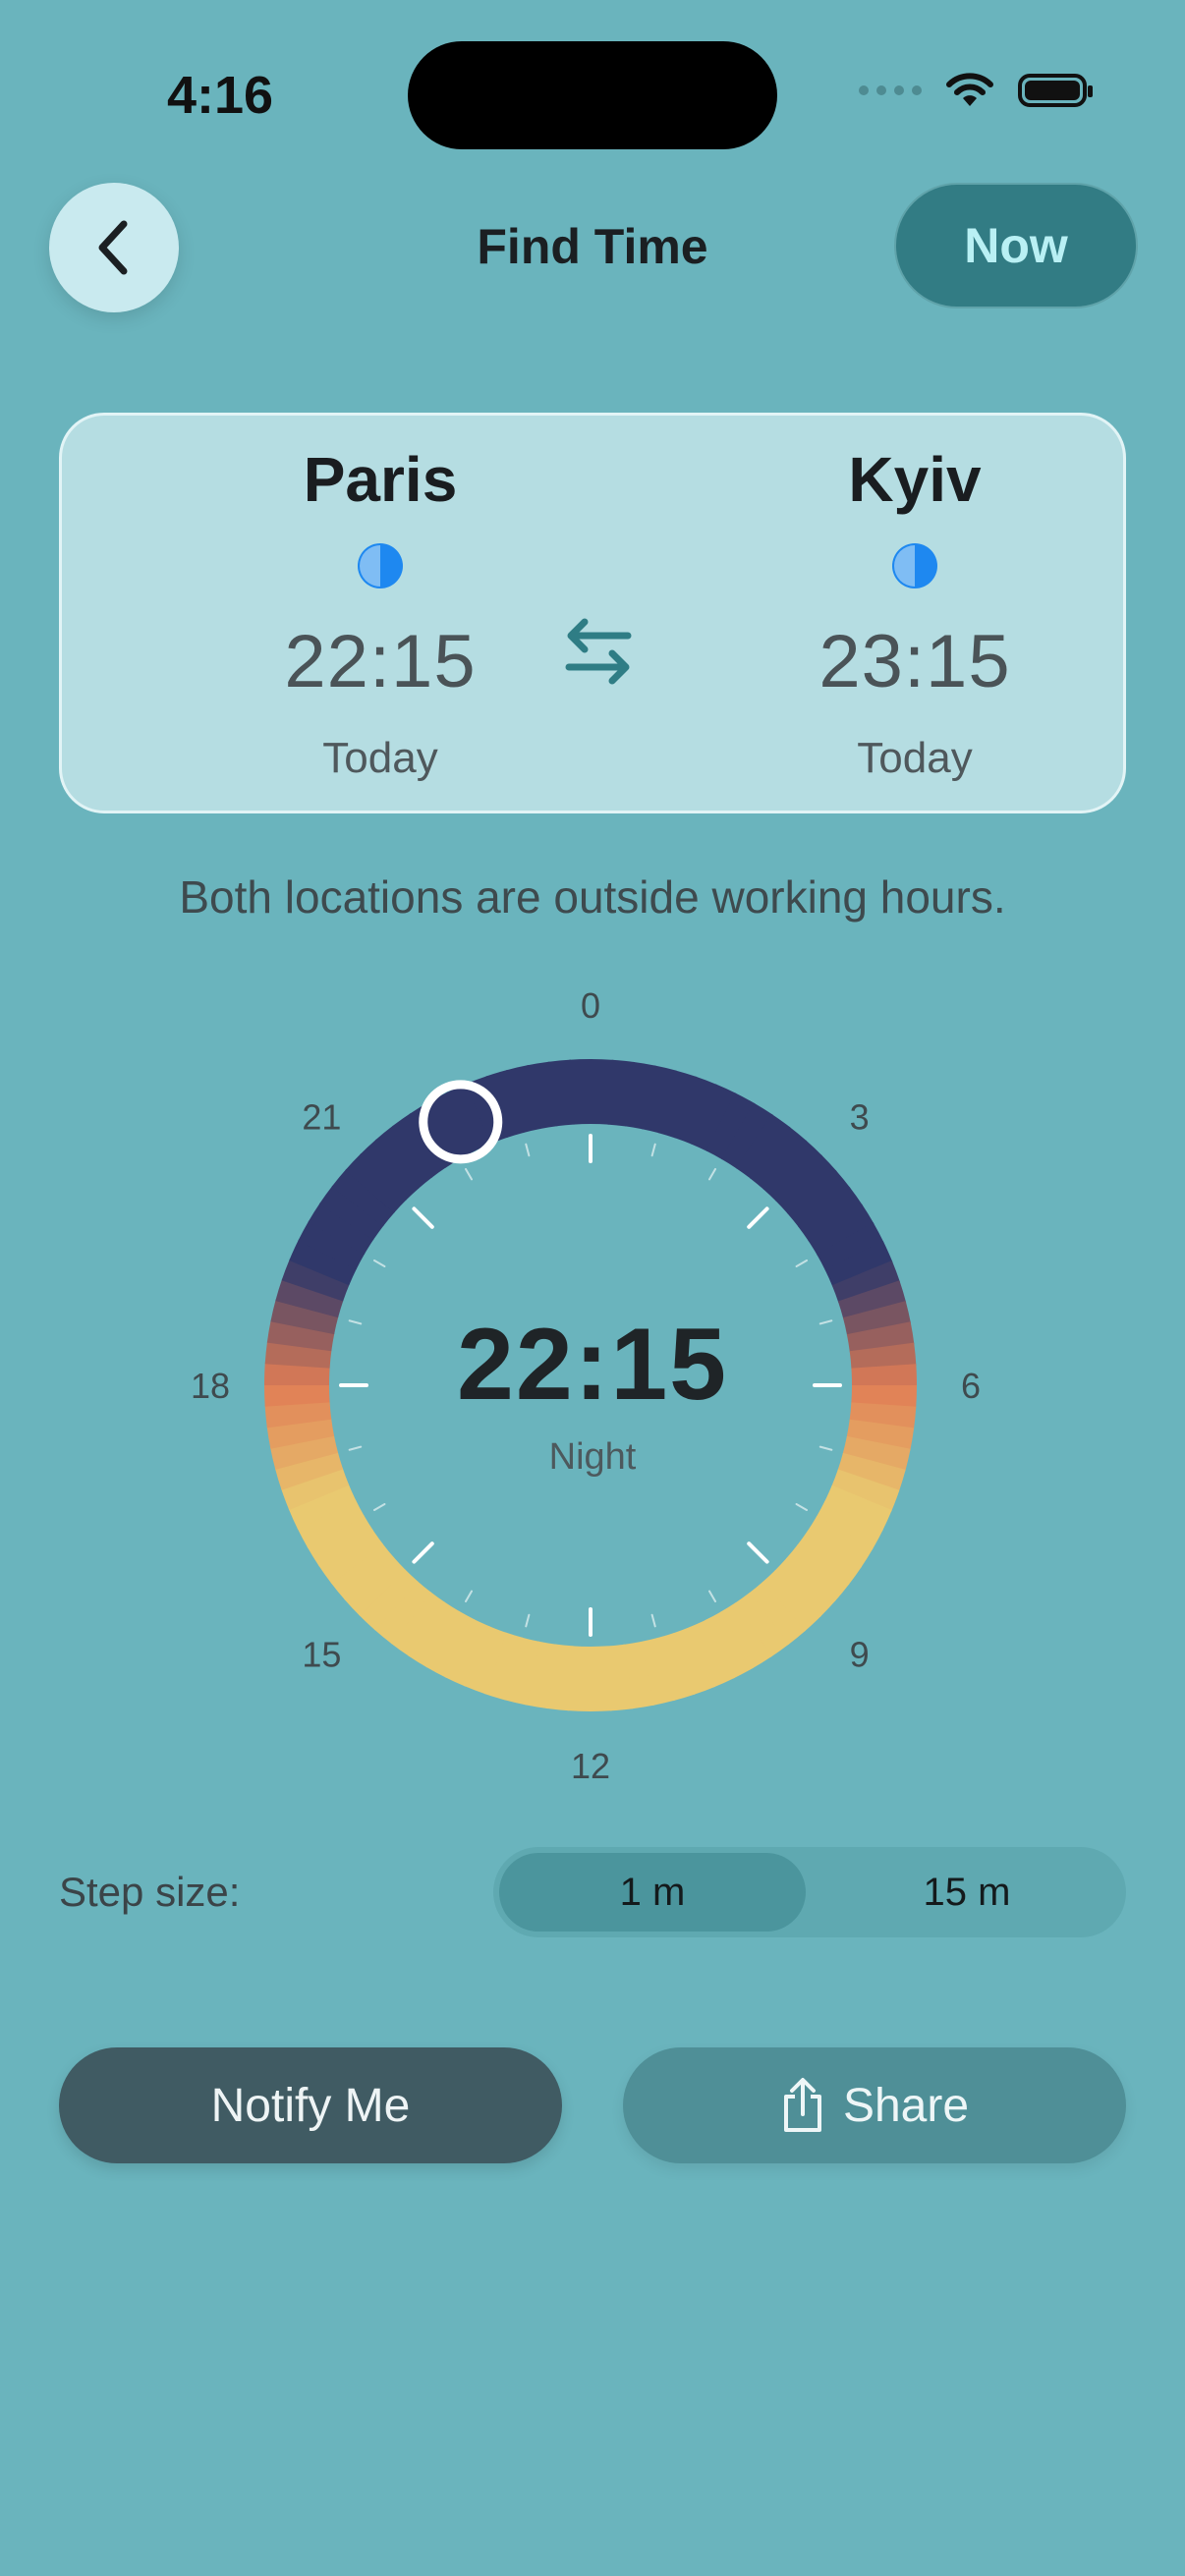  I want to click on dial-hour-label: 0, so click(591, 1005).